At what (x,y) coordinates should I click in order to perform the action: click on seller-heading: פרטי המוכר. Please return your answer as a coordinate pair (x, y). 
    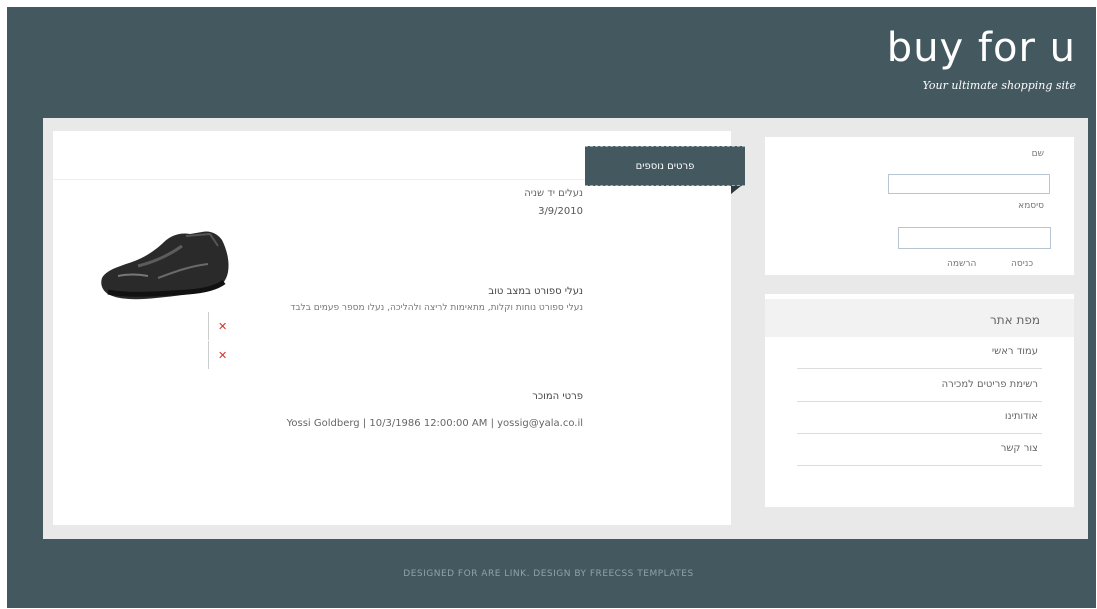
    Looking at the image, I should click on (557, 396).